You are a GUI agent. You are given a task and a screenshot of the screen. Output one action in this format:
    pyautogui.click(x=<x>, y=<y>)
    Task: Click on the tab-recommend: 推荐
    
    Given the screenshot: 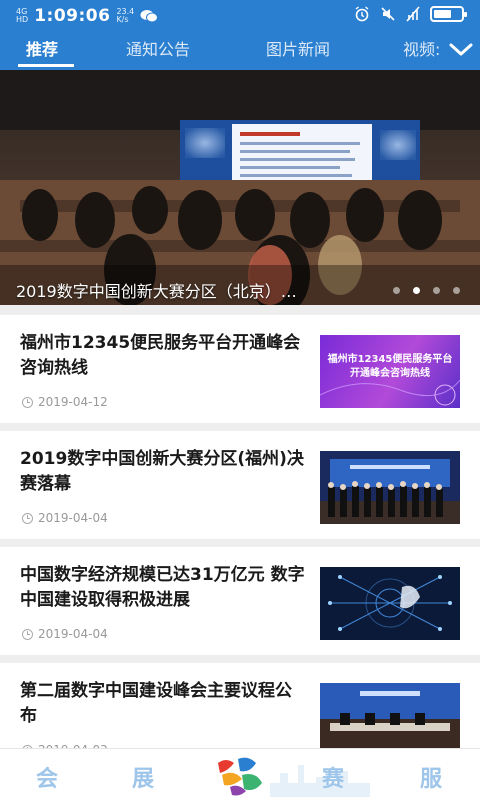 What is the action you would take?
    pyautogui.click(x=42, y=48)
    